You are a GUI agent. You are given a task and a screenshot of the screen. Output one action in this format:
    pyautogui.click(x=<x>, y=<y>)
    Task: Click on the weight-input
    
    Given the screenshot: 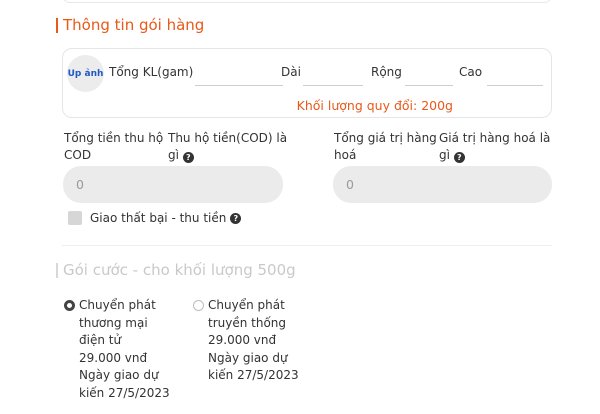 What is the action you would take?
    pyautogui.click(x=239, y=85)
    